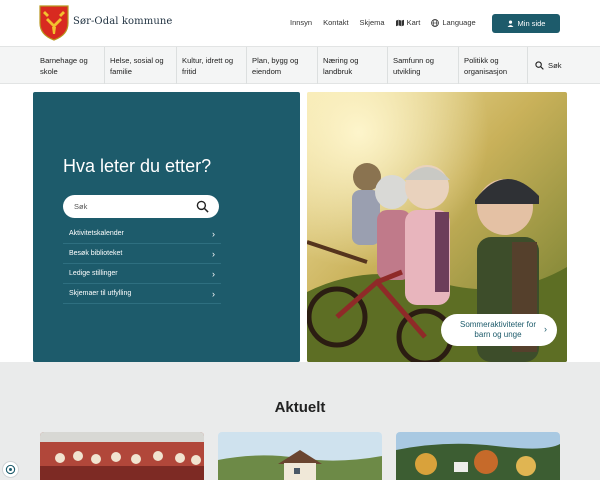  What do you see at coordinates (435, 22) in the screenshot?
I see `globe-icon` at bounding box center [435, 22].